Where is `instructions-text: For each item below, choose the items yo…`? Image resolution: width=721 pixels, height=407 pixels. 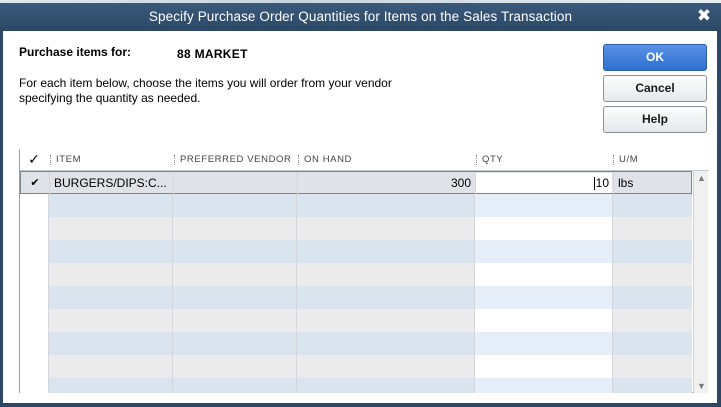 instructions-text: For each item below, choose the items yo… is located at coordinates (205, 90).